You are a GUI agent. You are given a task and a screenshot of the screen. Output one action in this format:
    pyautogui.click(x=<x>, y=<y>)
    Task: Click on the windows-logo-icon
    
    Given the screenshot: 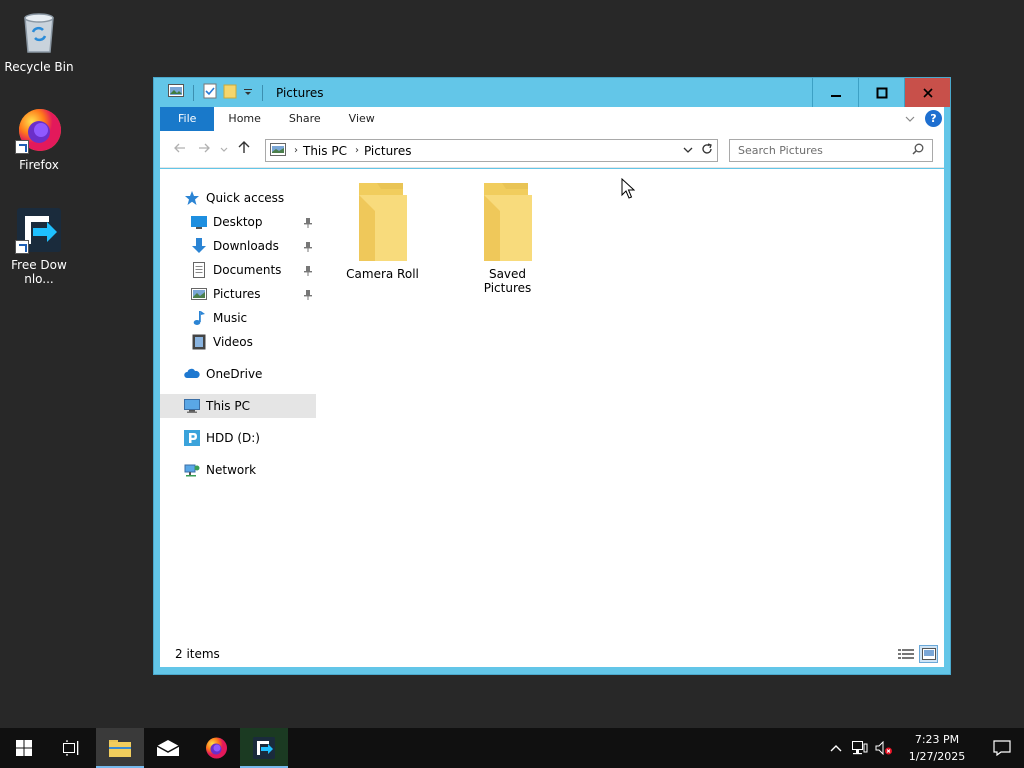 What is the action you would take?
    pyautogui.click(x=24, y=748)
    